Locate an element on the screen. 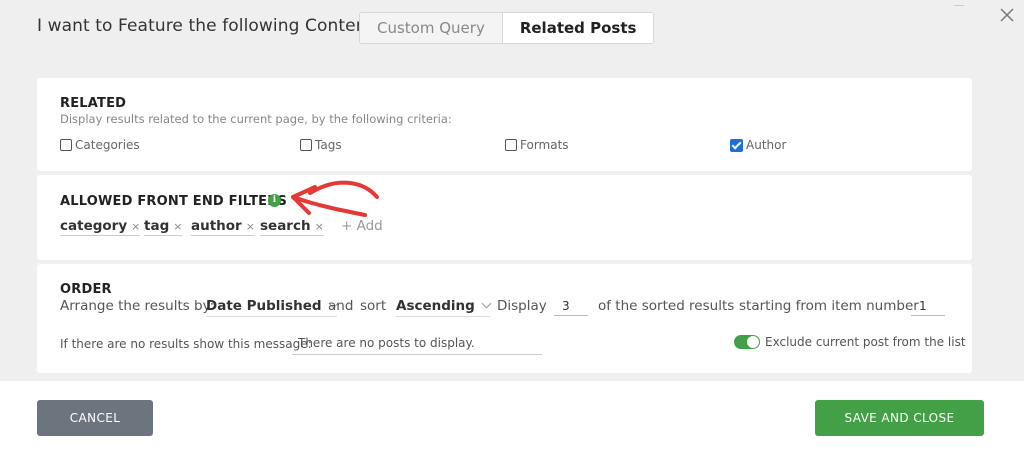 Image resolution: width=1024 pixels, height=449 pixels. arrange-label: Arrange the results by: is located at coordinates (137, 306).